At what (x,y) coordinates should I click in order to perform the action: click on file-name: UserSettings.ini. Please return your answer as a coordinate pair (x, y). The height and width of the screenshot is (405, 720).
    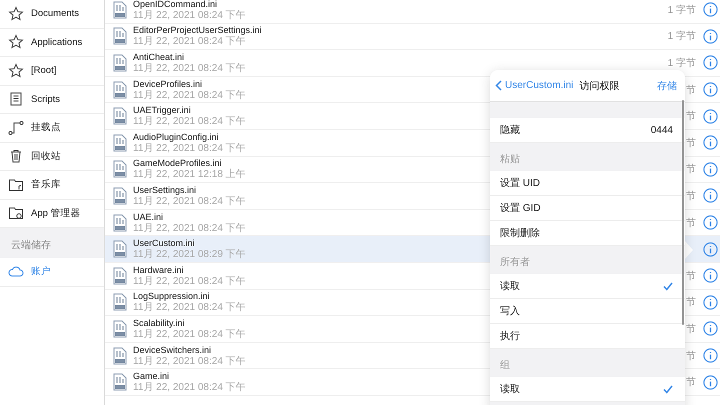
    Looking at the image, I should click on (164, 190).